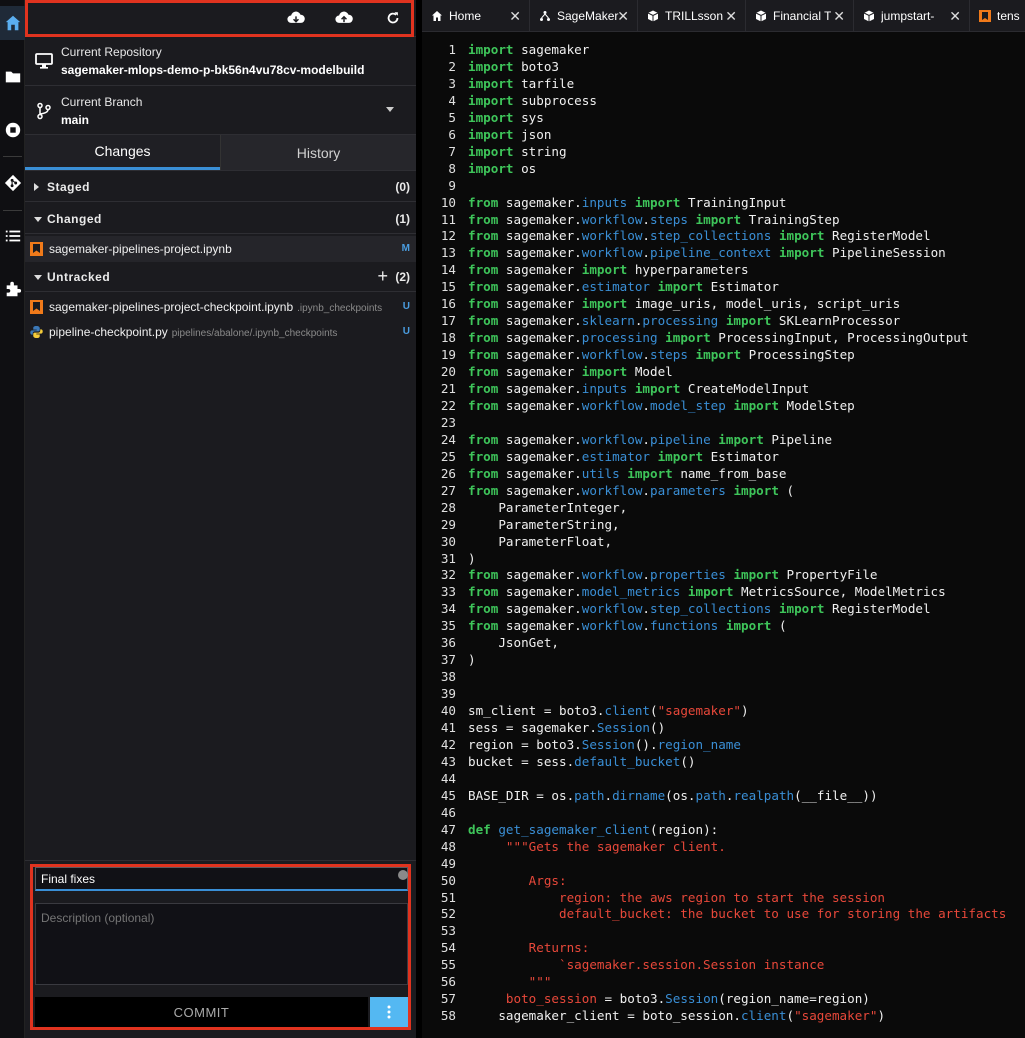  What do you see at coordinates (12, 23) in the screenshot?
I see `home-icon` at bounding box center [12, 23].